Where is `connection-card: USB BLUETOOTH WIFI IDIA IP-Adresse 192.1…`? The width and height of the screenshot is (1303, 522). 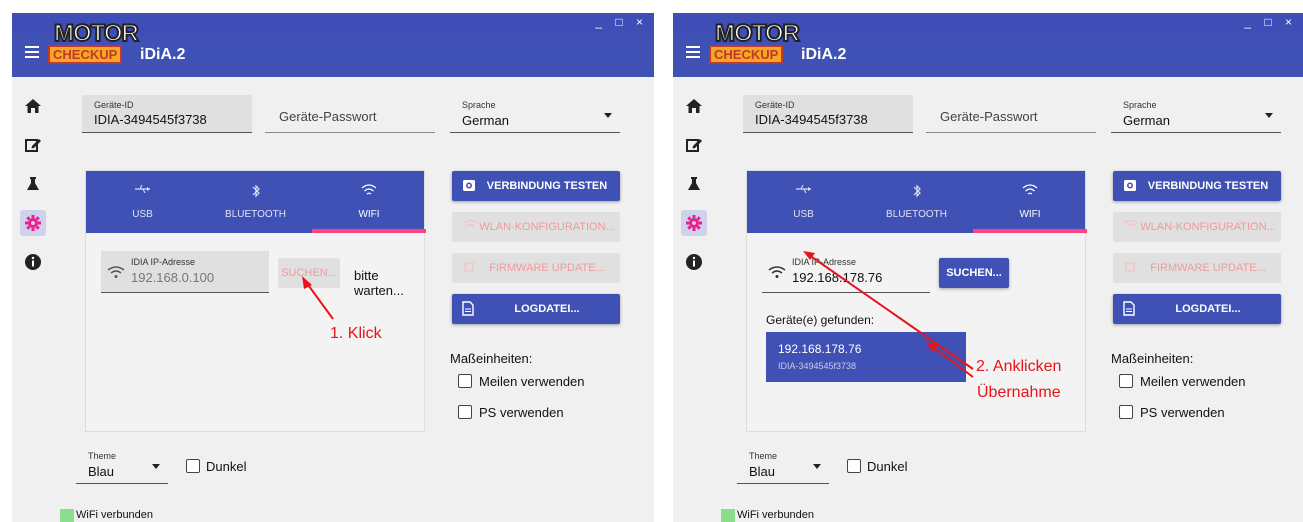
connection-card: USB BLUETOOTH WIFI IDIA IP-Adresse 192.1… is located at coordinates (255, 301).